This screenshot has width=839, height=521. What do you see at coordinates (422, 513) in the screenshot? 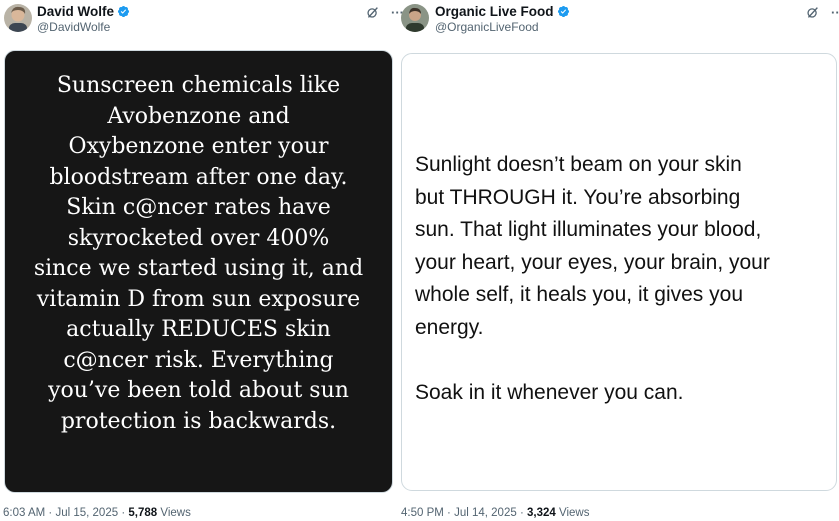
I see `tweet-time: 4:50 PM` at bounding box center [422, 513].